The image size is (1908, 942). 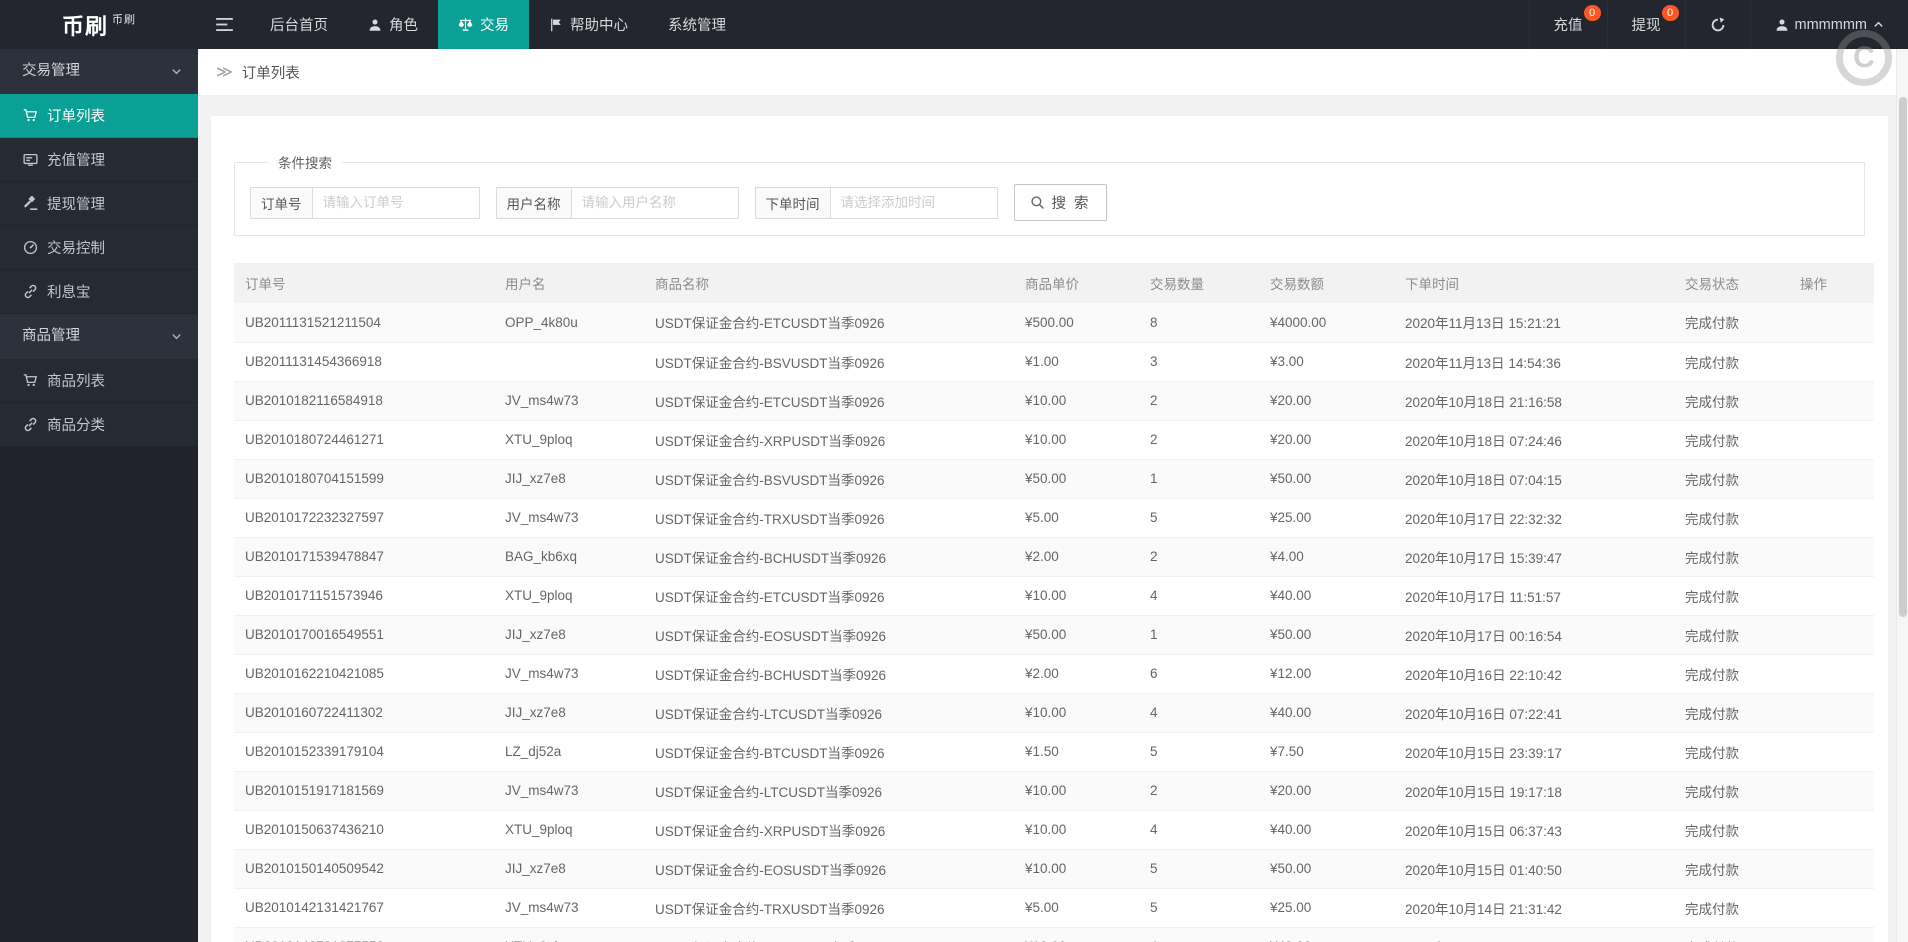 I want to click on sidebar-item-3: 充值管理, so click(x=99, y=160).